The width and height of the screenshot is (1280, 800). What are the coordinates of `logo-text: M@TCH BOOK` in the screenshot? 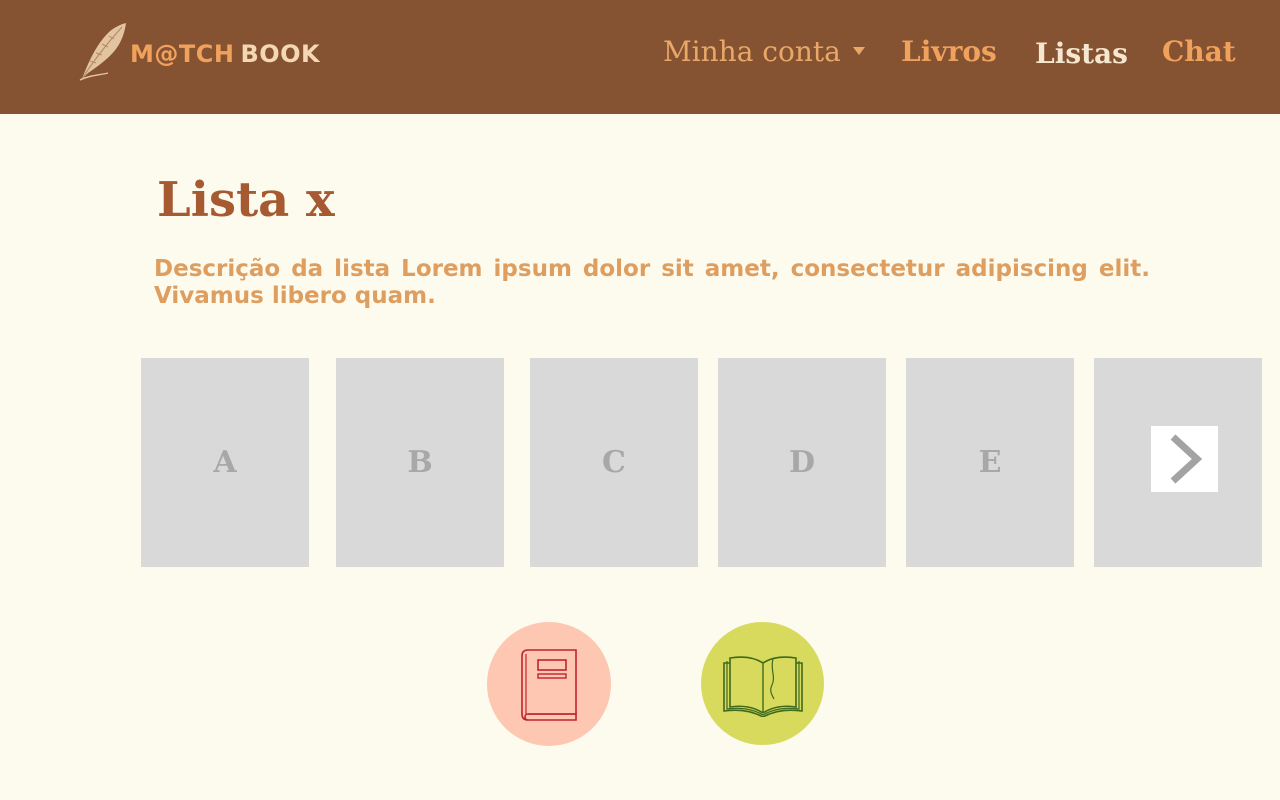 It's located at (225, 52).